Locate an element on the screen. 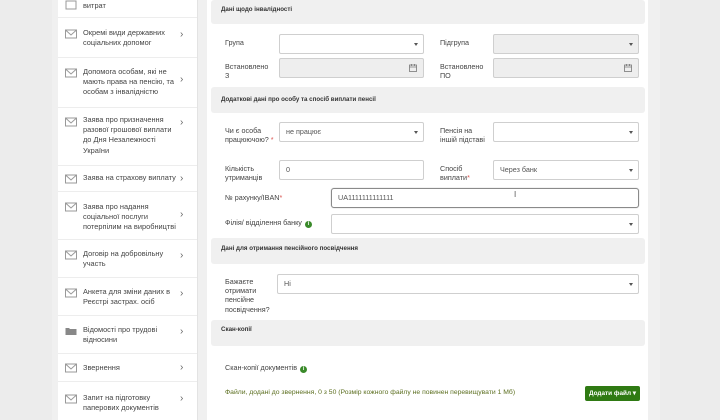 This screenshot has width=720, height=420. sidebar-item-appeals: Звернення › is located at coordinates (127, 368).